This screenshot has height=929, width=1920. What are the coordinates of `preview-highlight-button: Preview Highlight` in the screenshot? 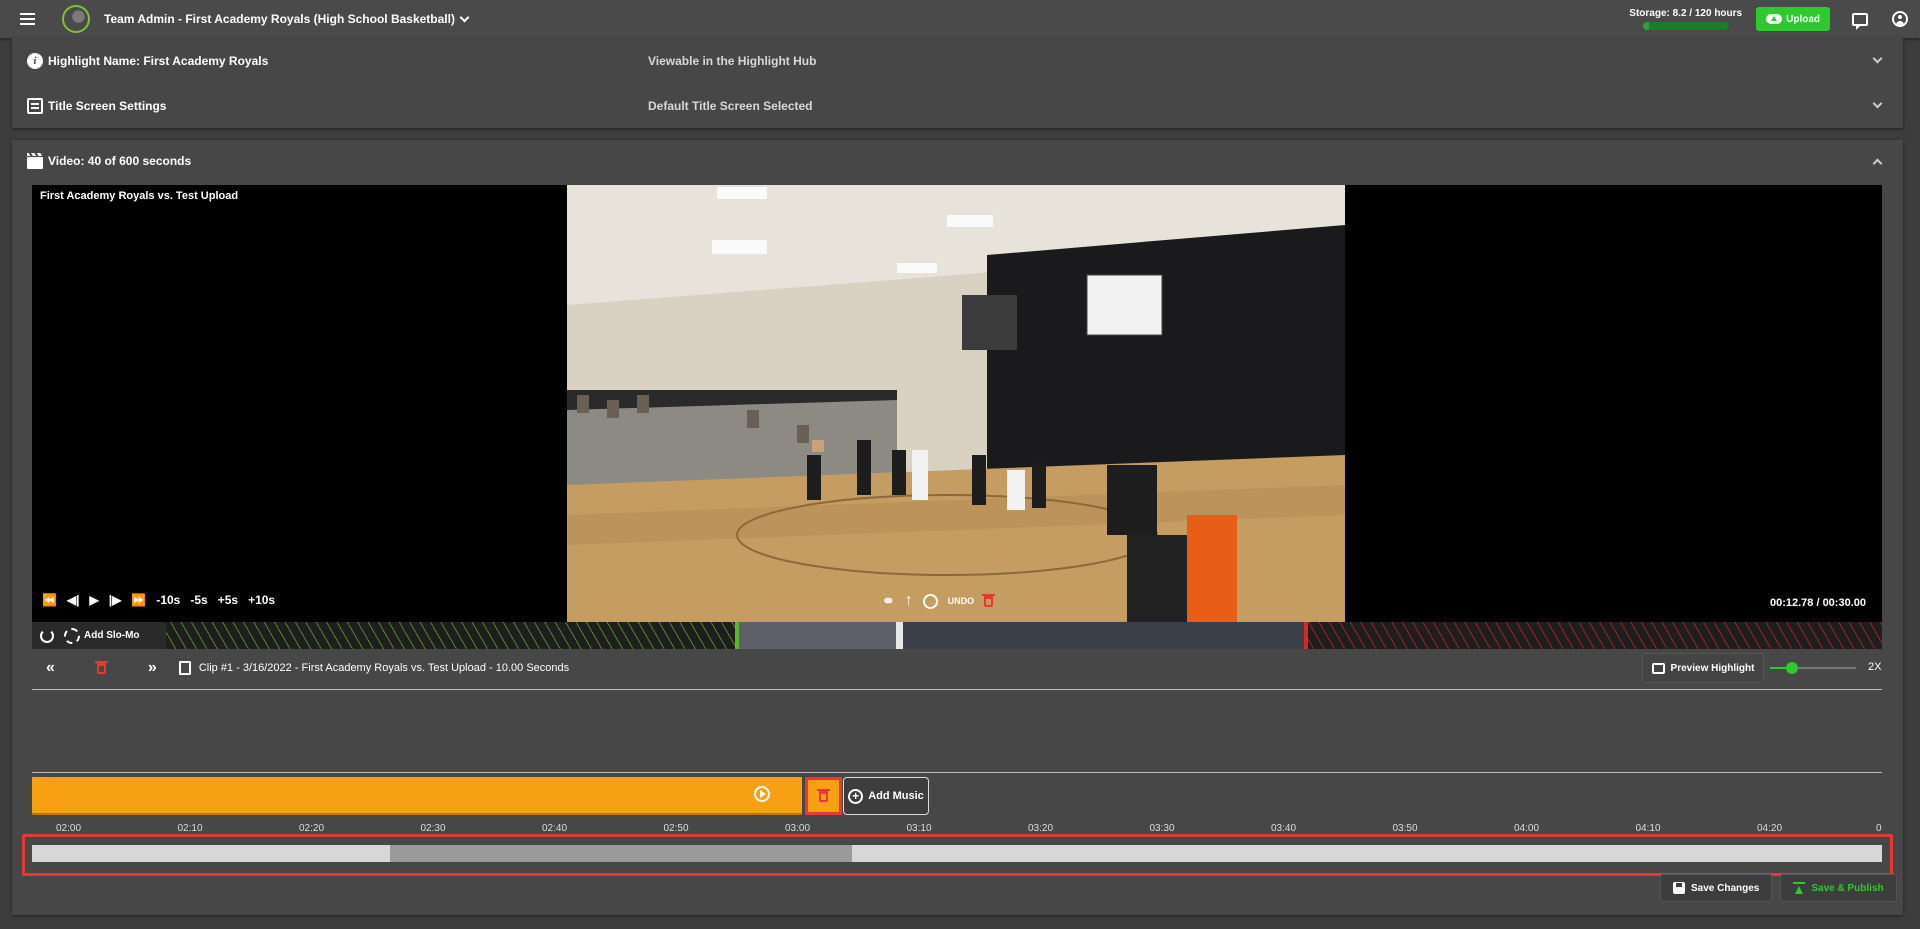 It's located at (1703, 668).